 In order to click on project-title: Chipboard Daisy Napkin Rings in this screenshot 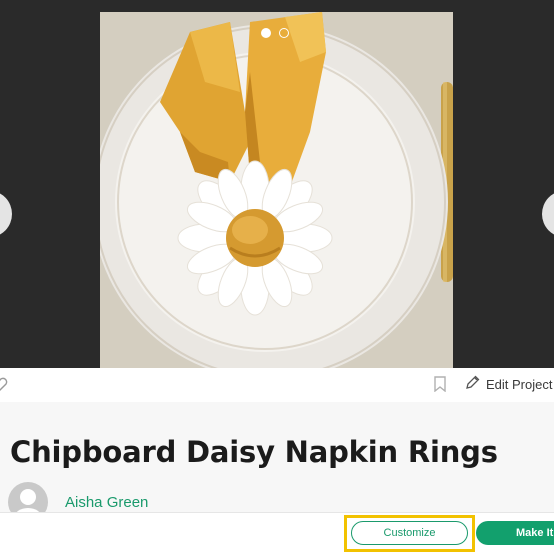, I will do `click(254, 452)`.